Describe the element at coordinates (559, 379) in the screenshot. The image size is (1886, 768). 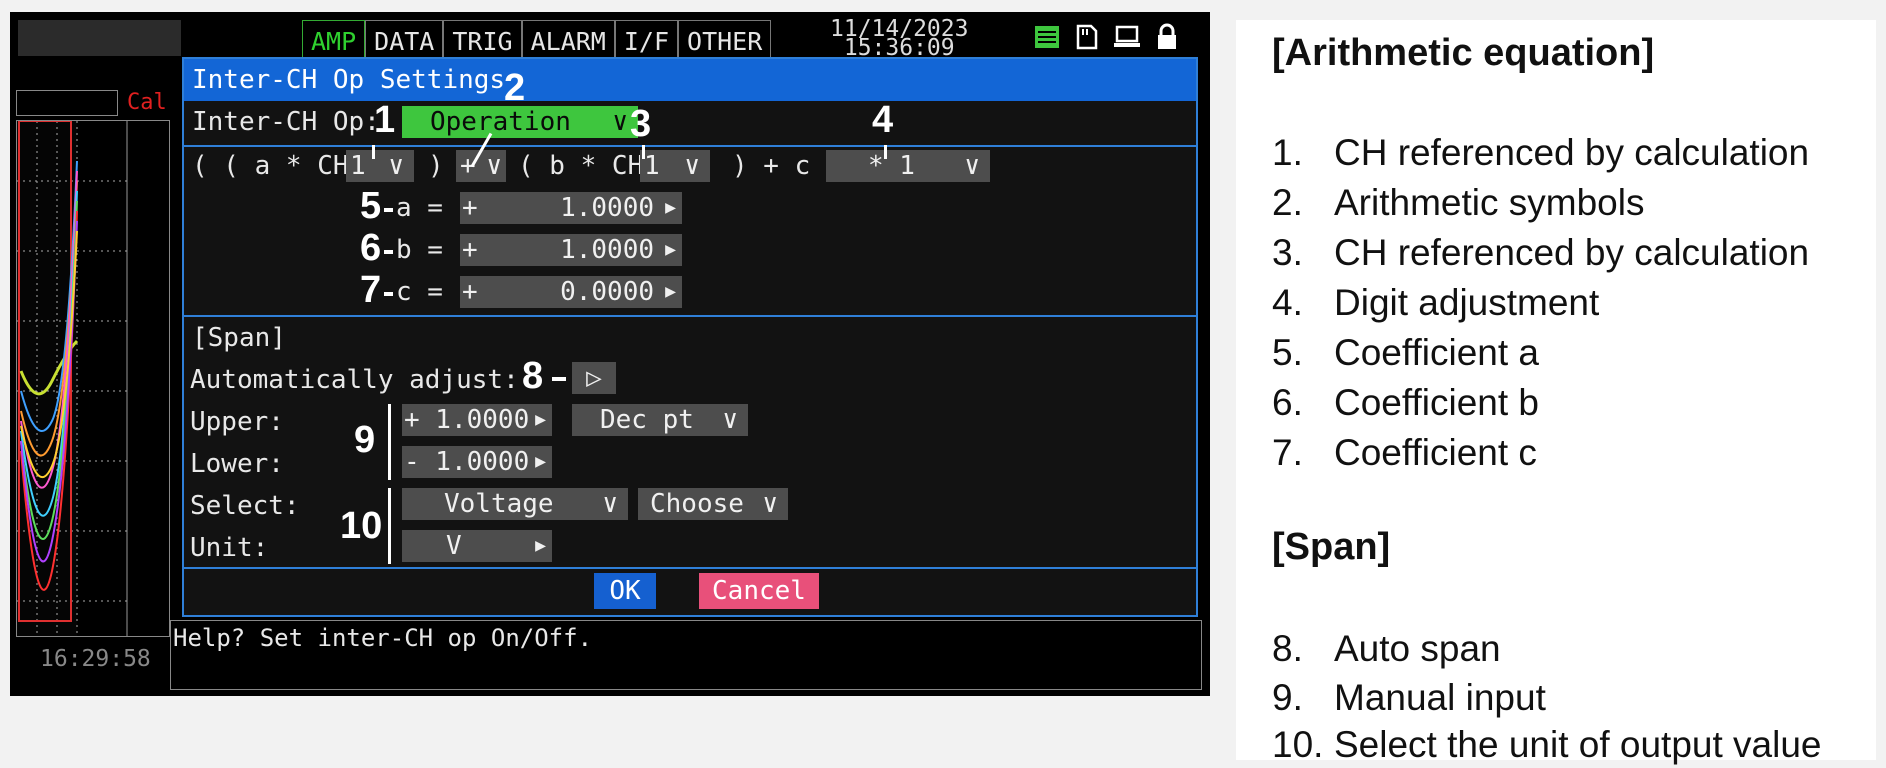
I see `marker-8-leader` at that location.